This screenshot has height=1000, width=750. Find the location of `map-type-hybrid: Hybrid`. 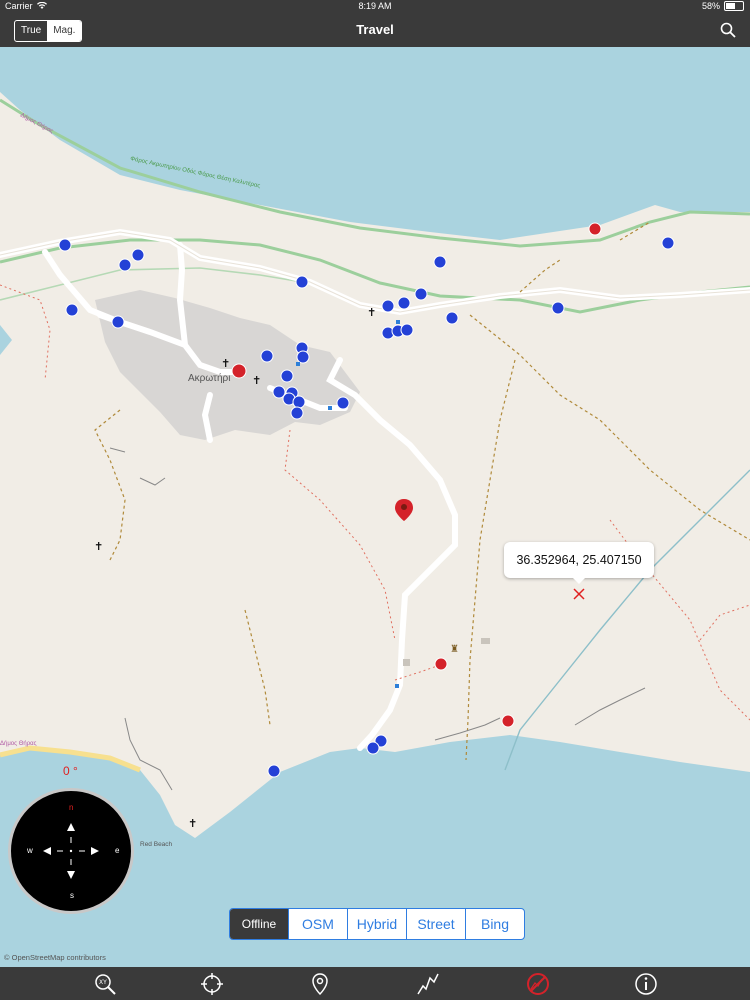

map-type-hybrid: Hybrid is located at coordinates (376, 924).